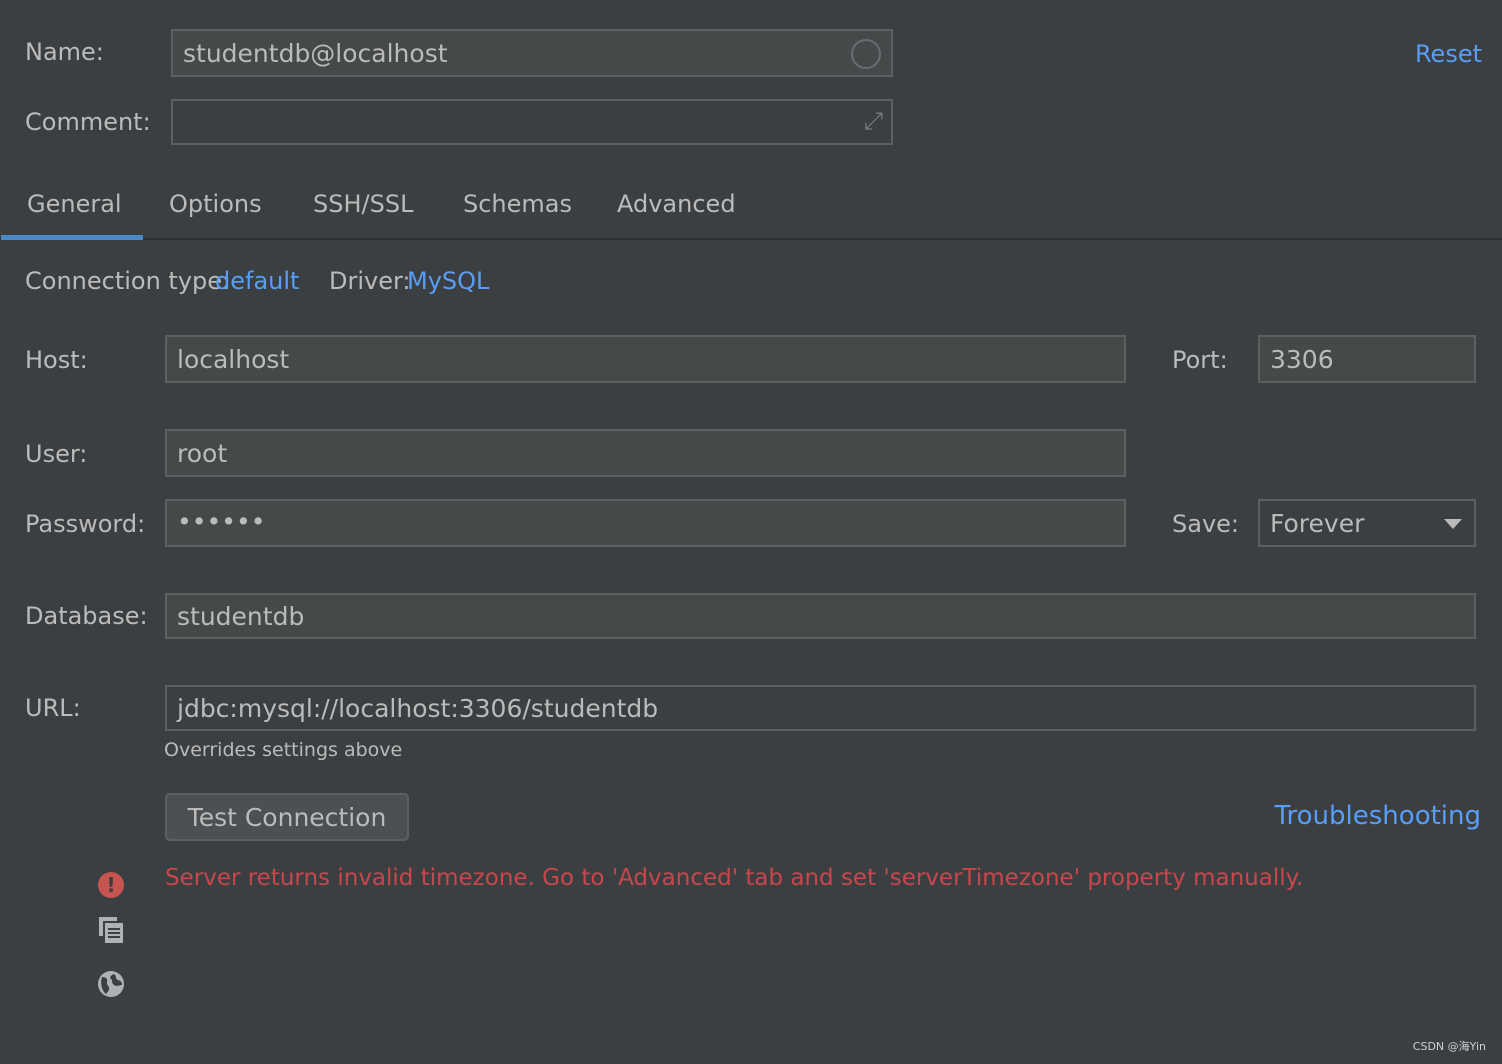 Image resolution: width=1502 pixels, height=1064 pixels. I want to click on test-connection-button: Test Connection, so click(287, 817).